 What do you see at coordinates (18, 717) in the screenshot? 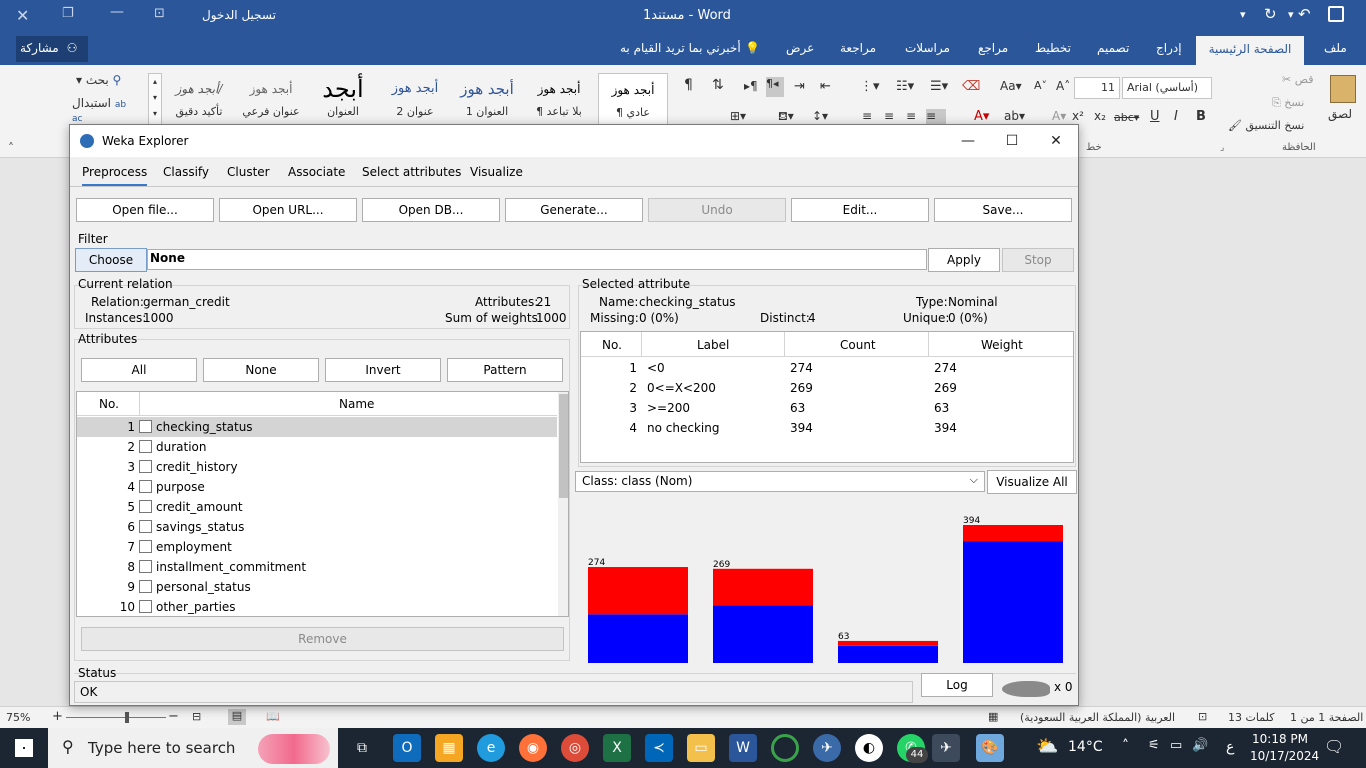
I see `zoom-level: 75%` at bounding box center [18, 717].